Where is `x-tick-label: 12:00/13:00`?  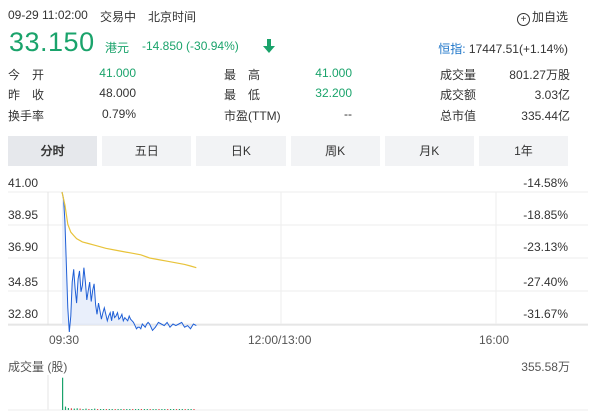 x-tick-label: 12:00/13:00 is located at coordinates (280, 340).